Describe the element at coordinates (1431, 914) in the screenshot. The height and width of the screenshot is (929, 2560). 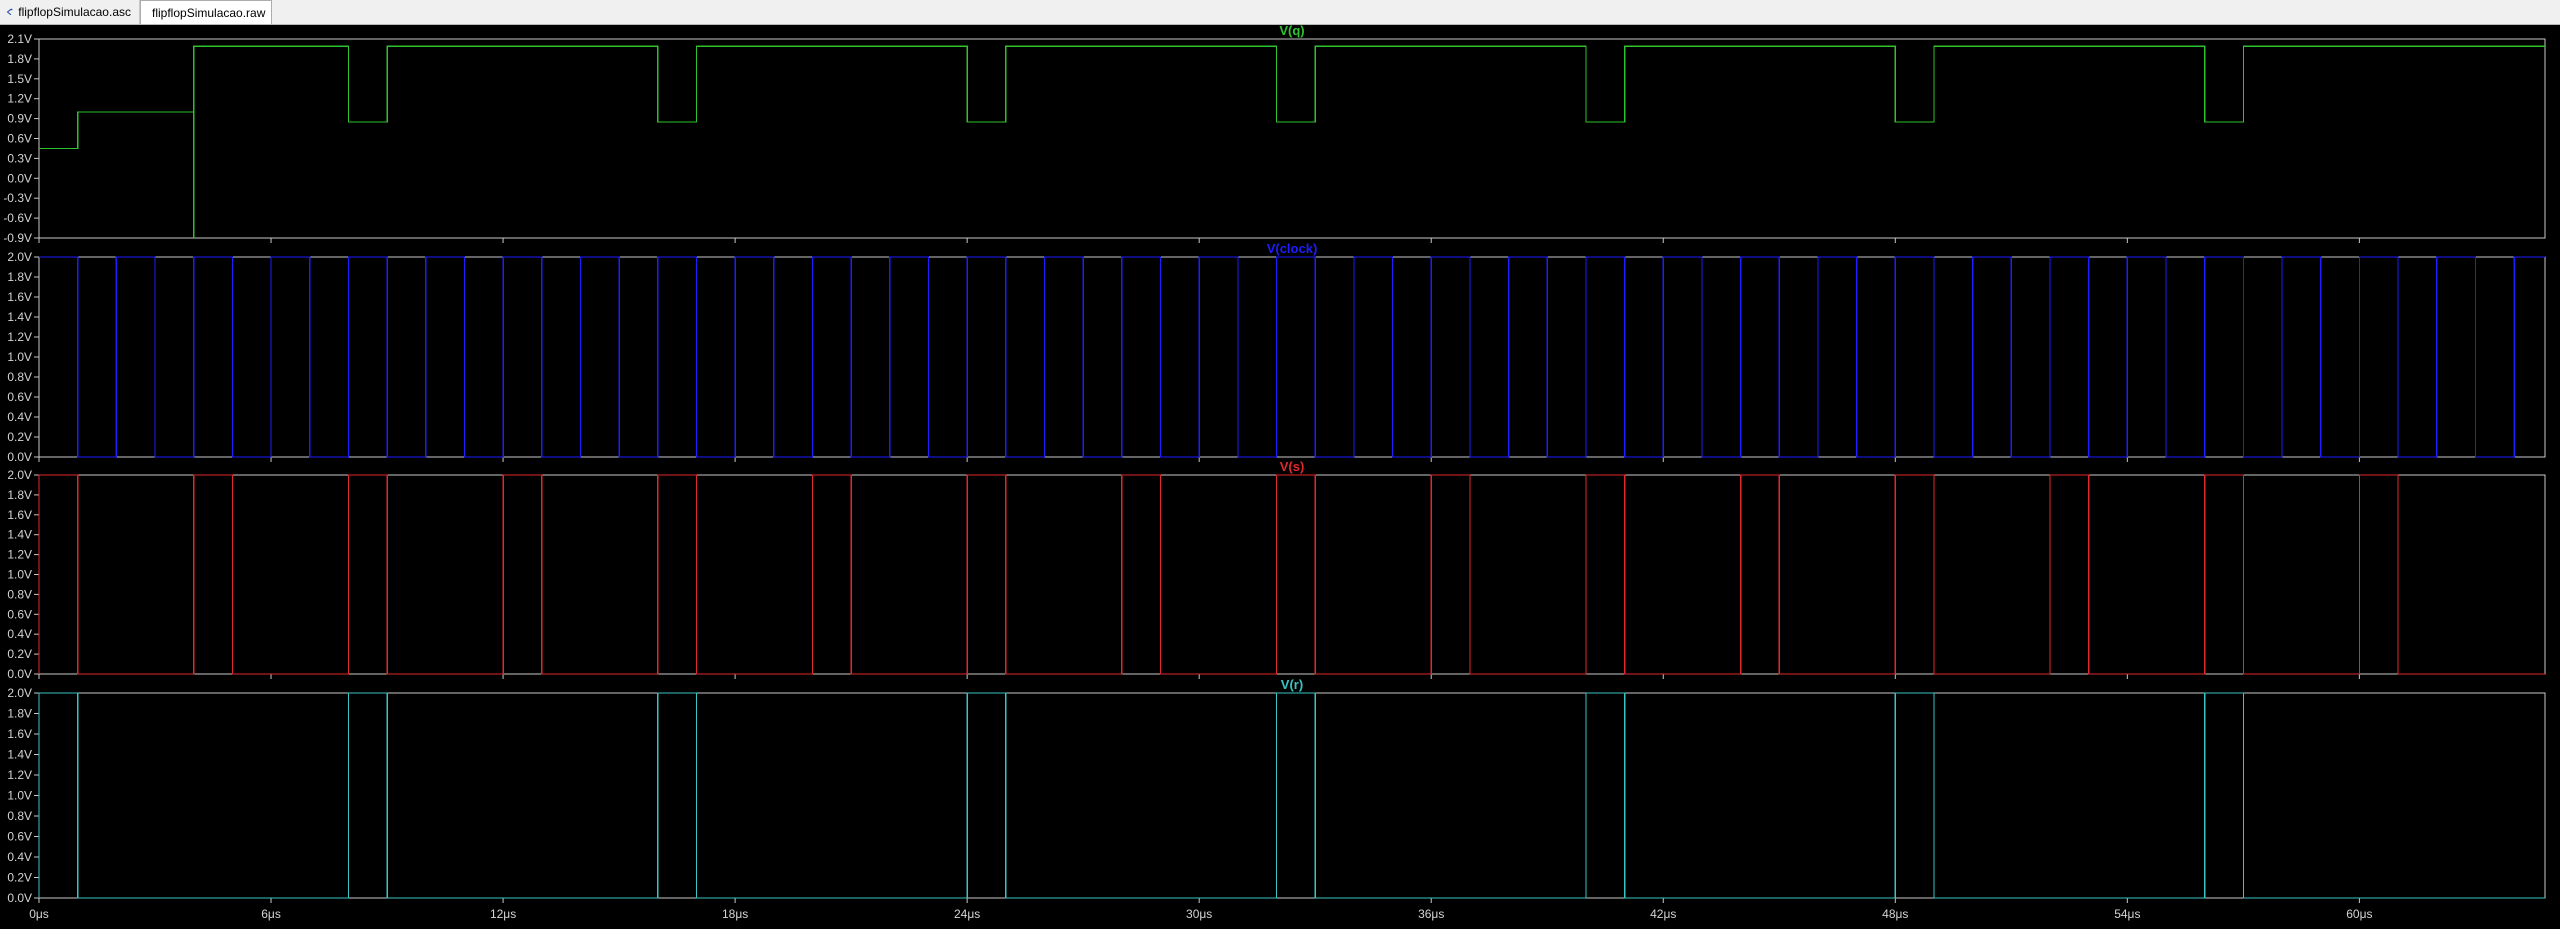
I see `x-tick-label: 36μs` at that location.